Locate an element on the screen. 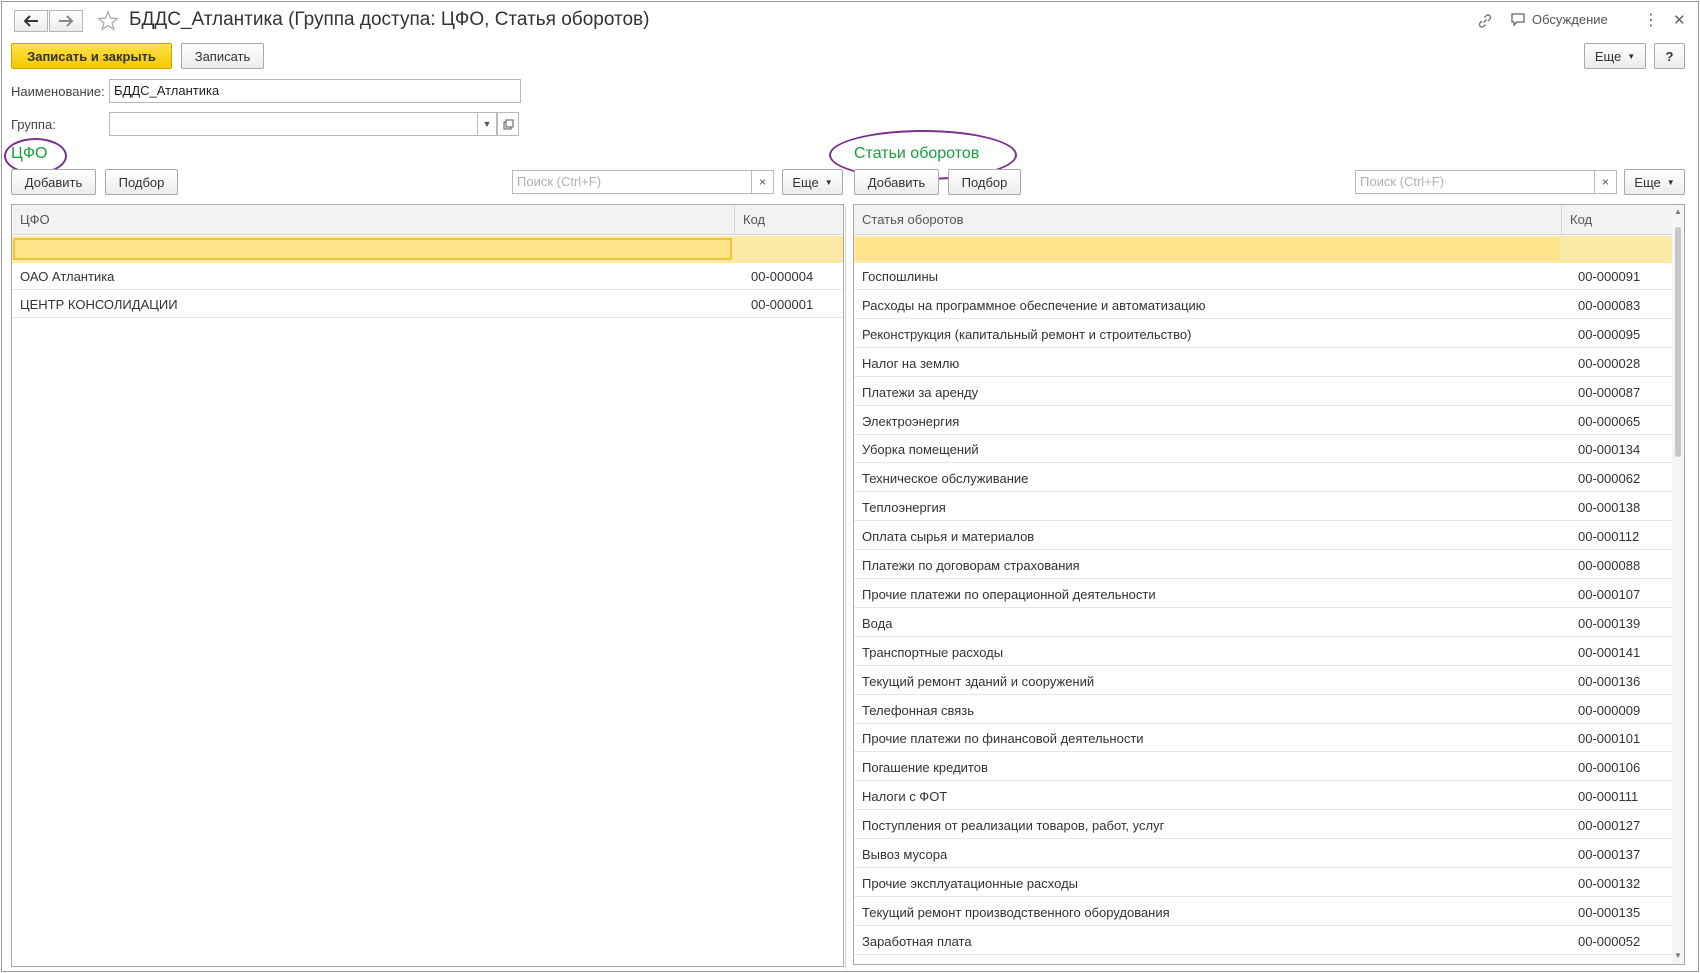  scrollbar-thumb is located at coordinates (1678, 342).